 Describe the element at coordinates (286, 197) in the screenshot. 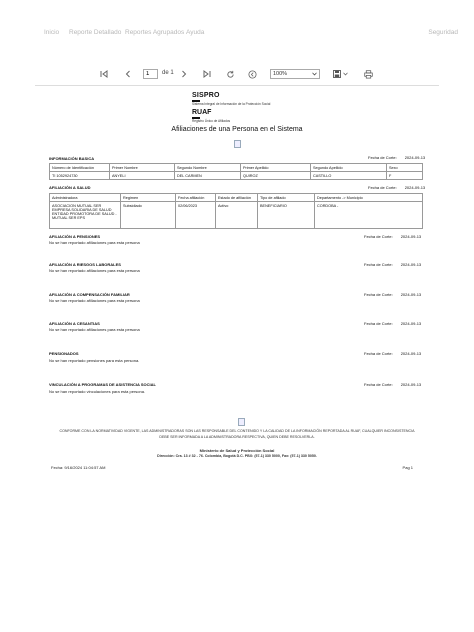

I see `table-cell: Tipo de afiliado` at that location.